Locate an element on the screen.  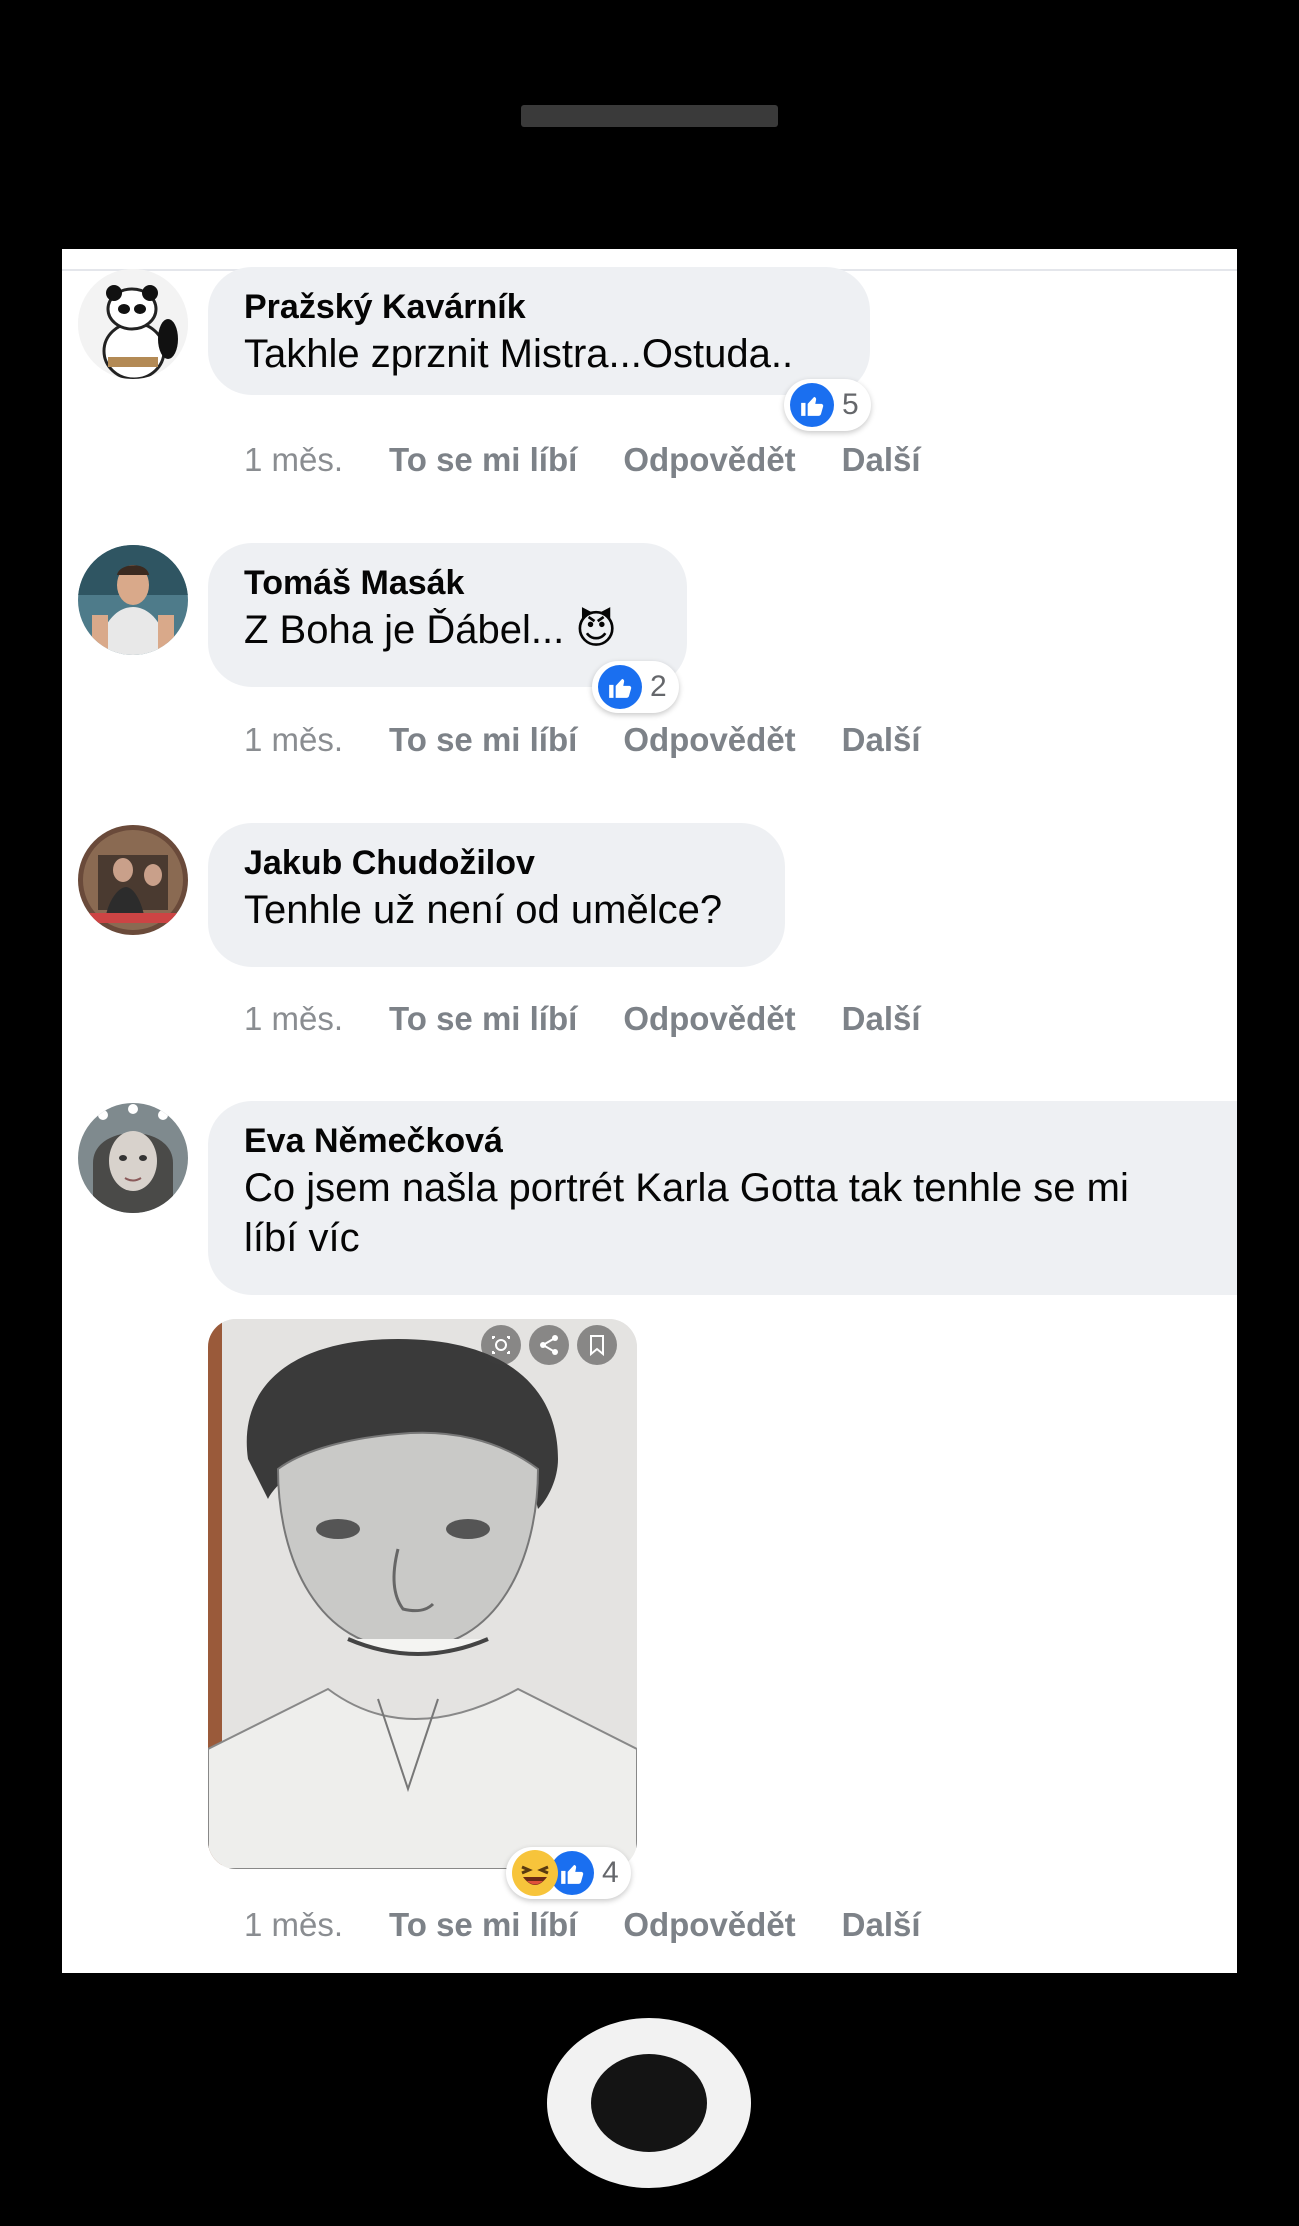
comment-author: Tomáš Masák is located at coordinates (447, 583).